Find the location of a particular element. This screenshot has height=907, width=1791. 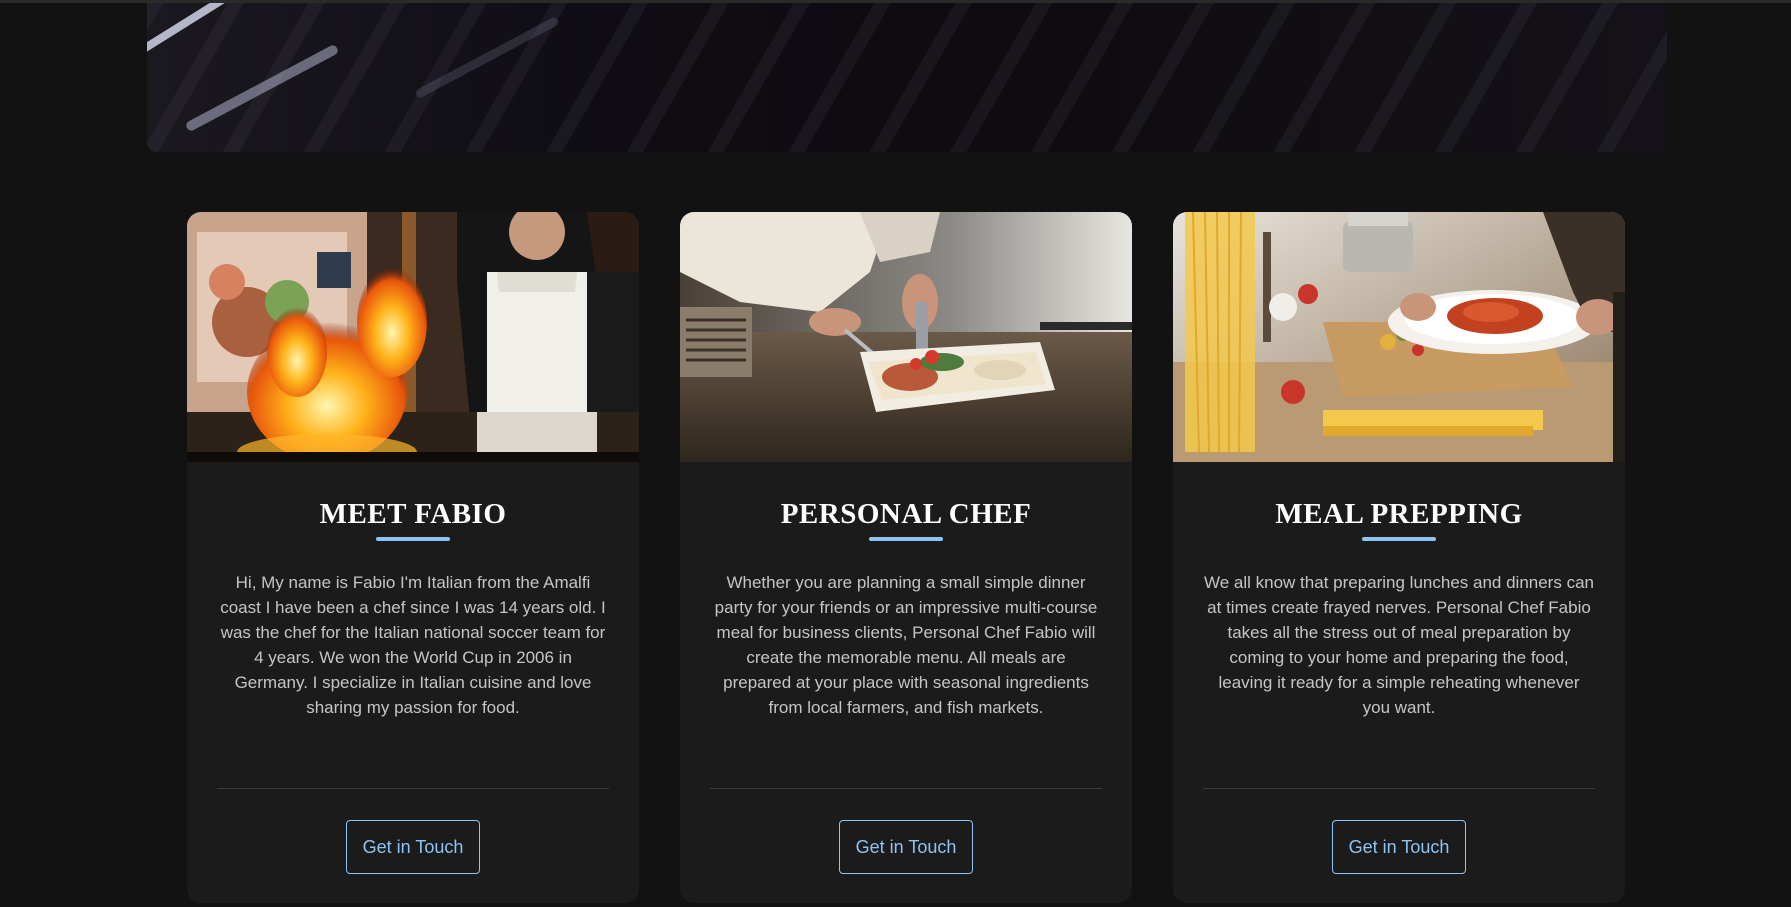

card-title: MEET FABIO is located at coordinates (413, 514).